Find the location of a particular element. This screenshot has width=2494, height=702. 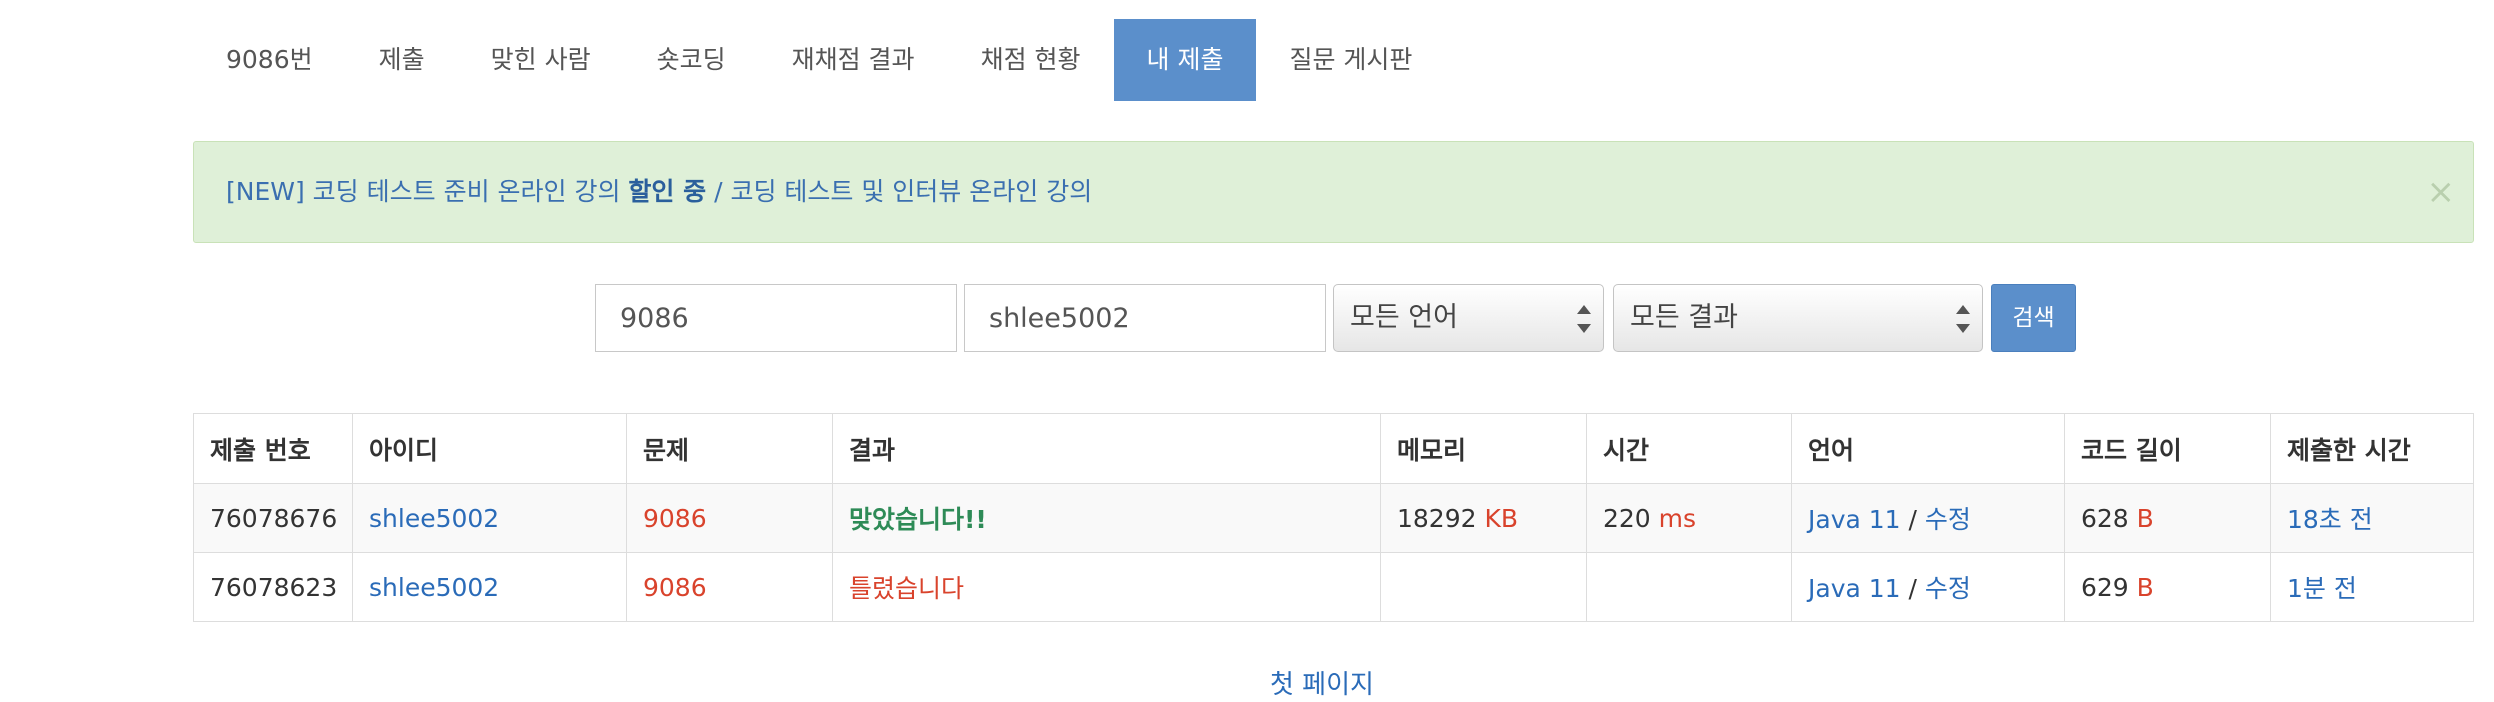

search-button: 검색 is located at coordinates (2033, 318).